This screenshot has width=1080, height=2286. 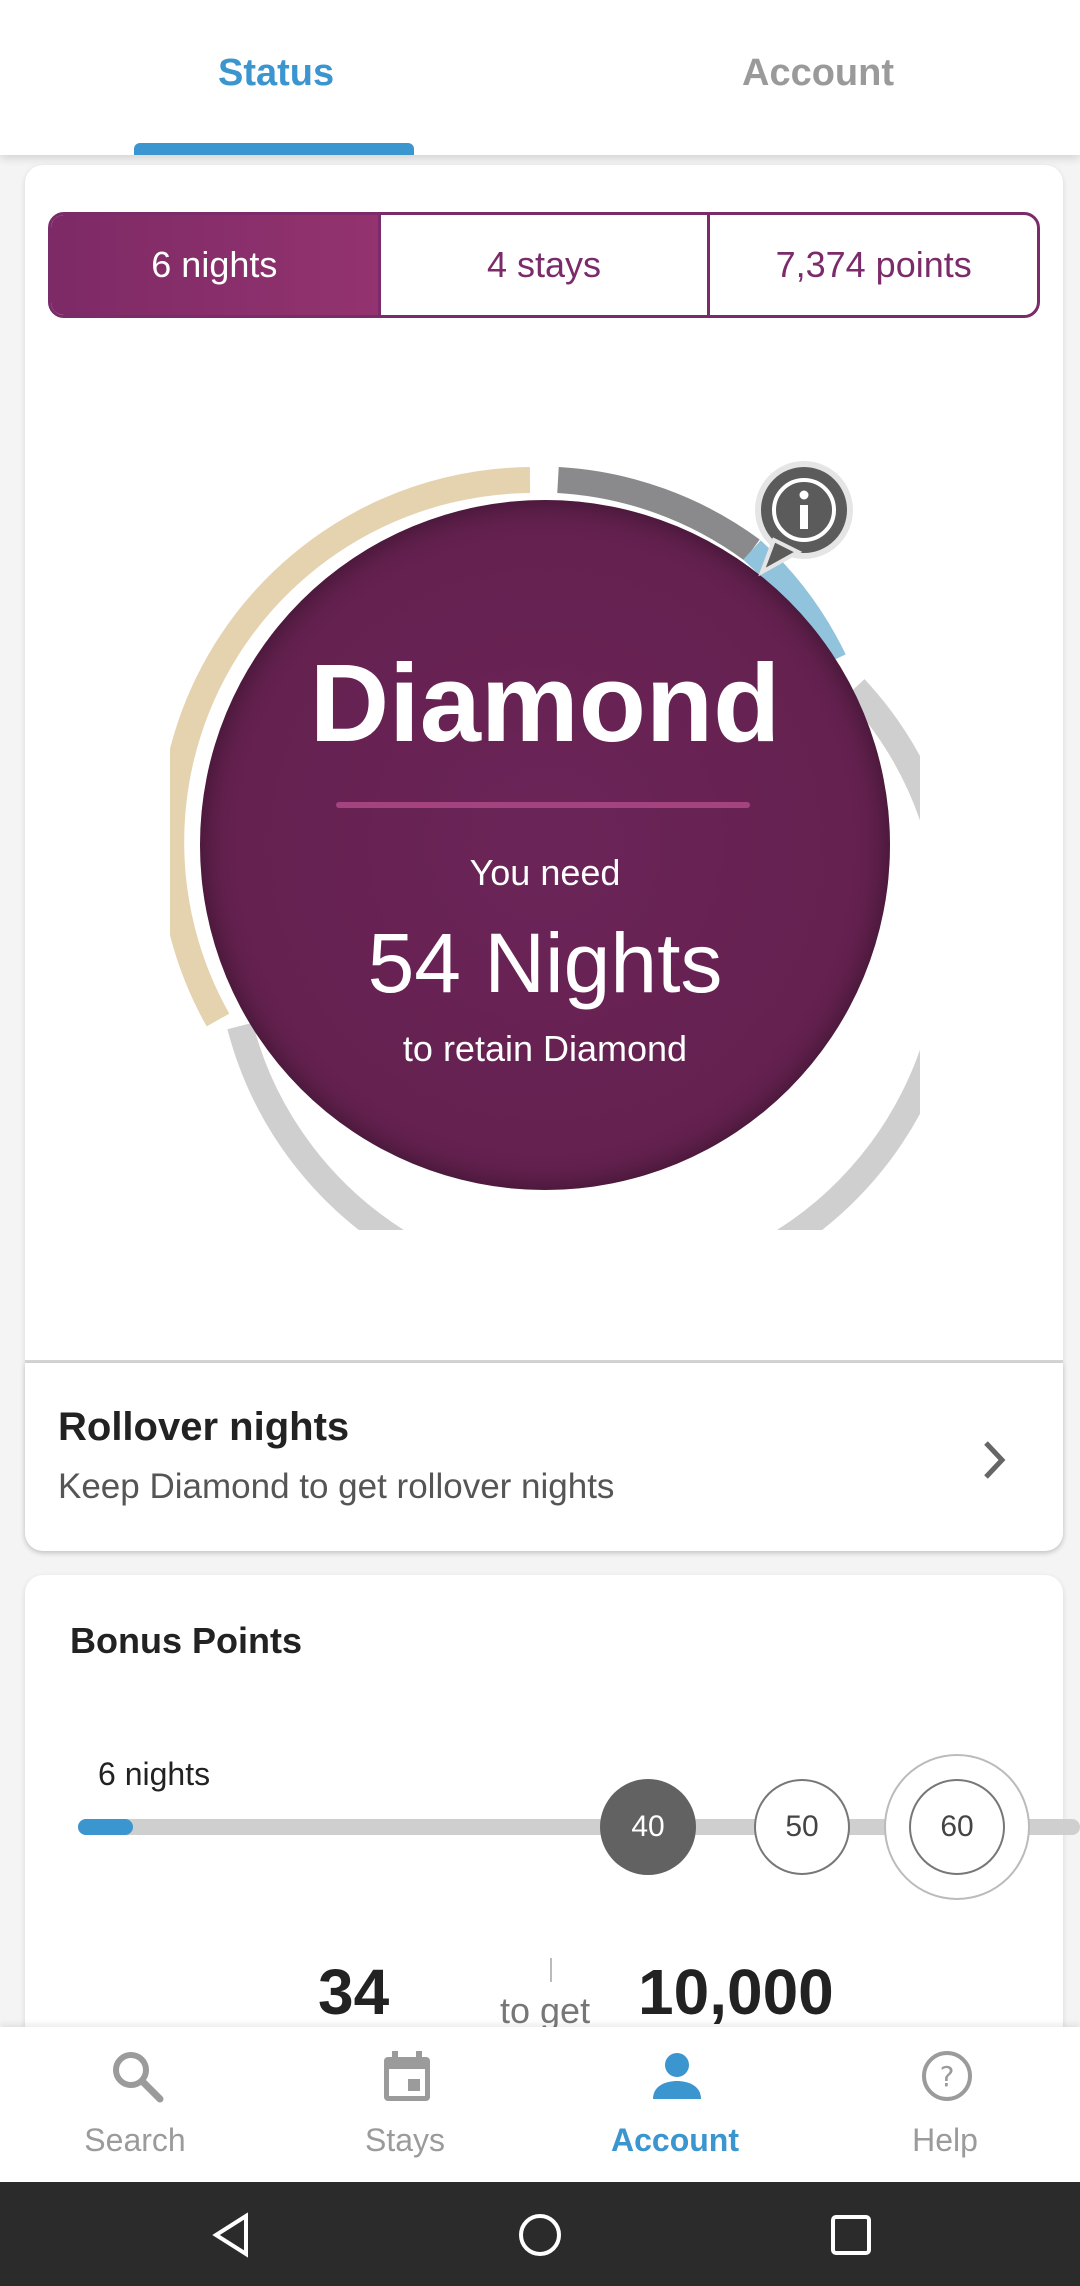 I want to click on recents-icon, so click(x=851, y=2235).